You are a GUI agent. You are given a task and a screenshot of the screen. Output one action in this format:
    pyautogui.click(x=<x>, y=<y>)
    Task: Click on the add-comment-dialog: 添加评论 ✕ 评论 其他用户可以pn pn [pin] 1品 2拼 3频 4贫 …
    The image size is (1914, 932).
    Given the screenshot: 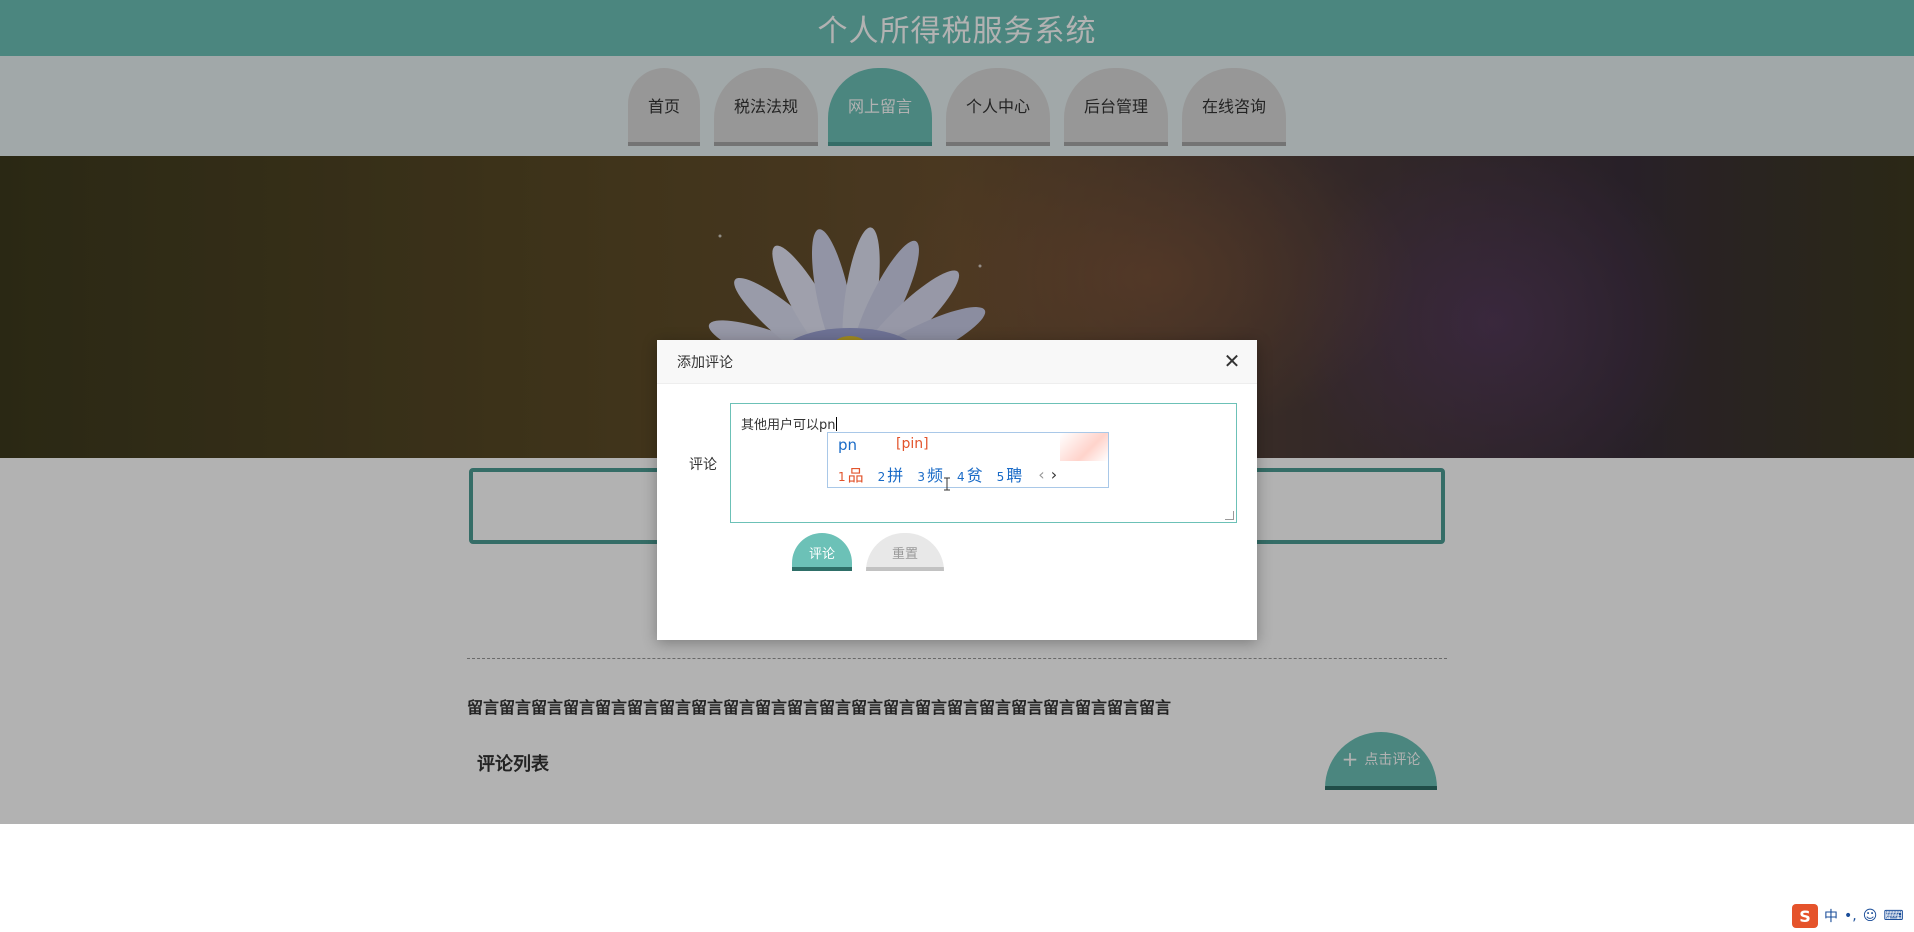 What is the action you would take?
    pyautogui.click(x=957, y=490)
    